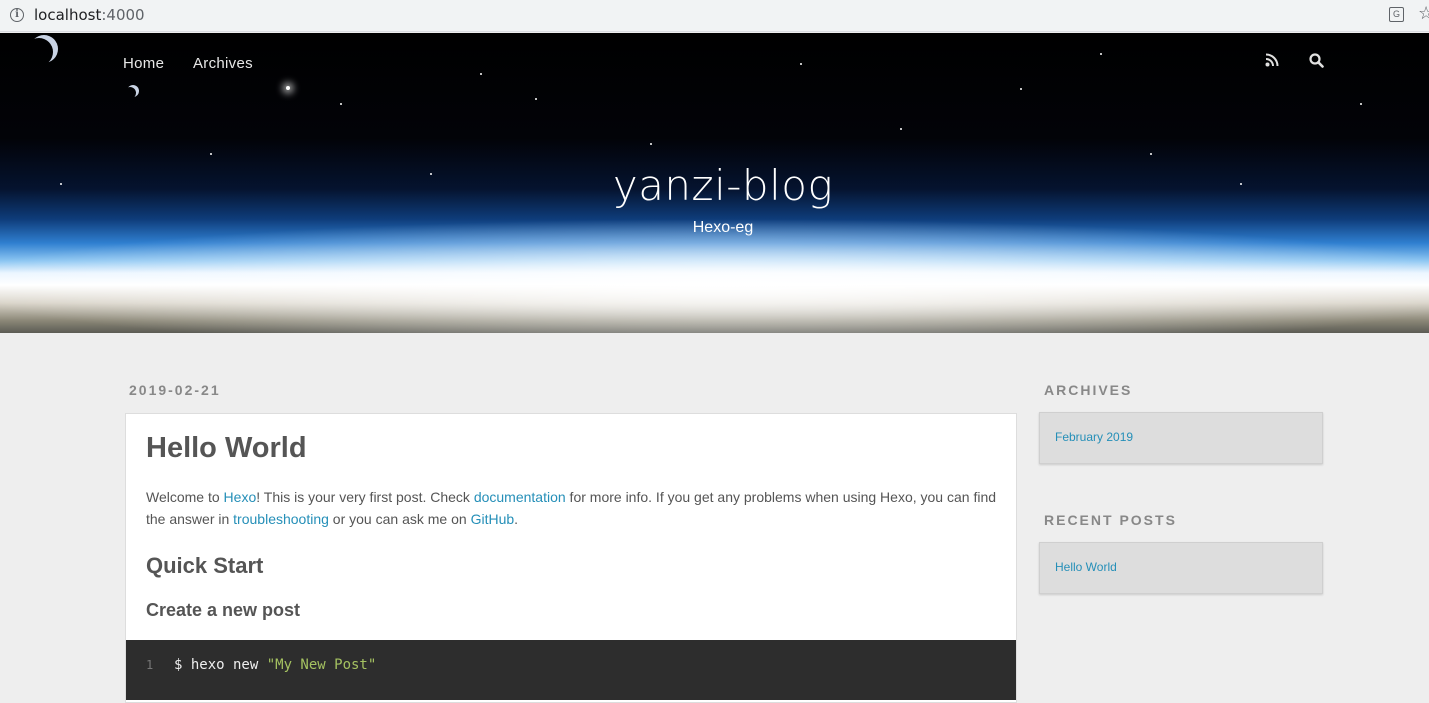 Image resolution: width=1429 pixels, height=703 pixels. Describe the element at coordinates (321, 665) in the screenshot. I see `code-string: "My New Post"` at that location.